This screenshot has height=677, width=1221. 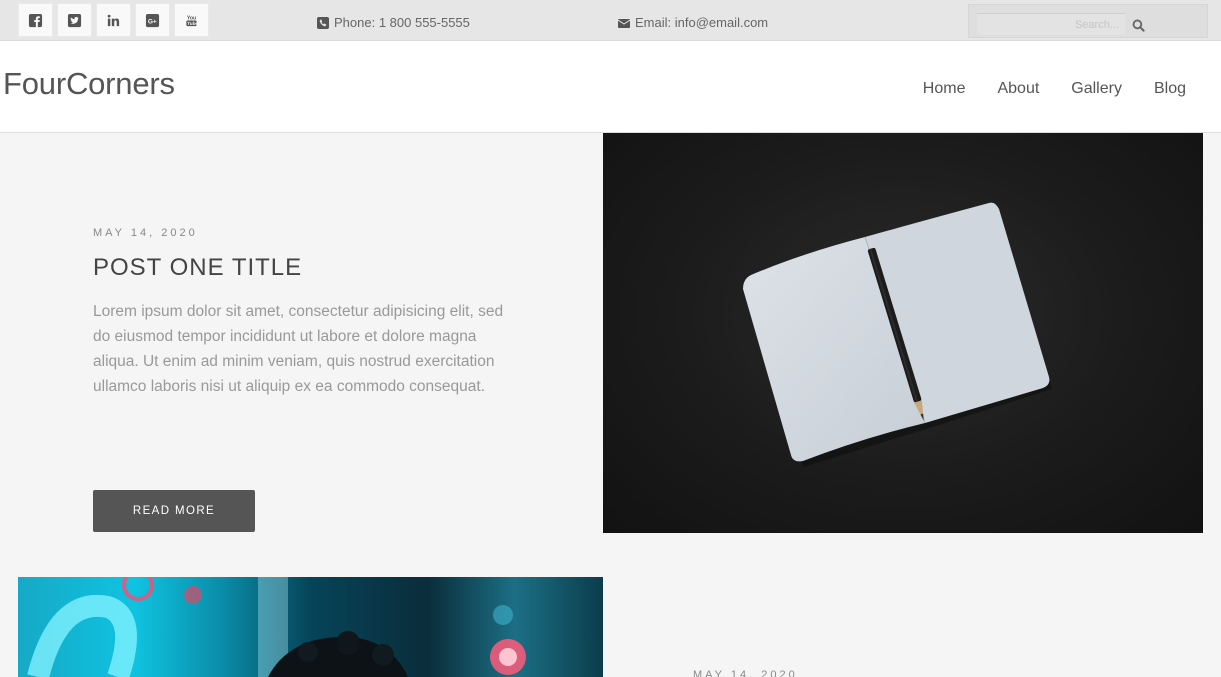 I want to click on post-title: POST ONE TITLE, so click(x=197, y=268).